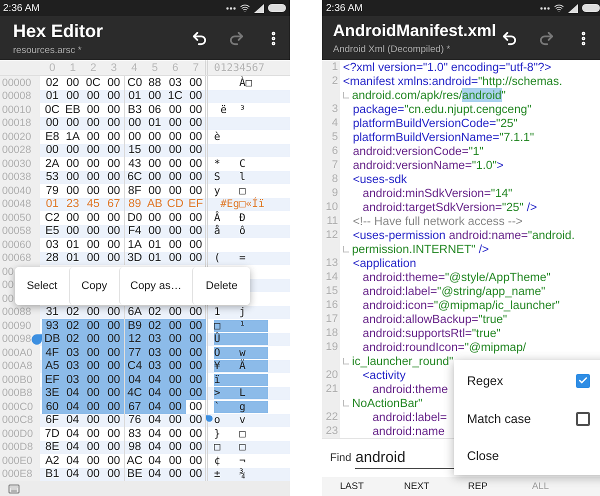  I want to click on row-offset: 00018, so click(17, 123).